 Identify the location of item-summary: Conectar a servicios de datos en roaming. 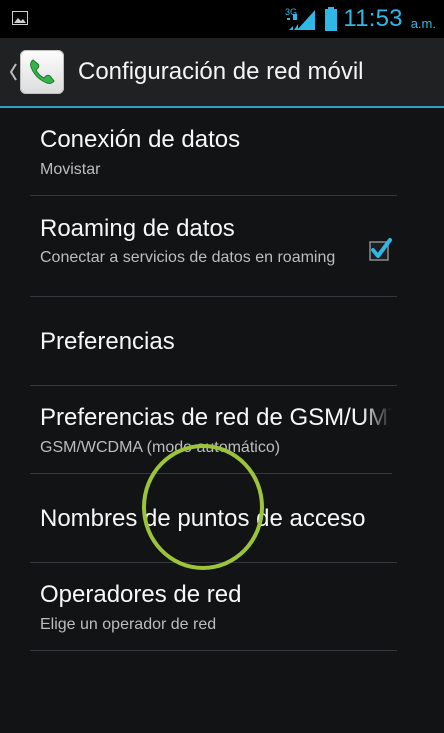
(188, 257).